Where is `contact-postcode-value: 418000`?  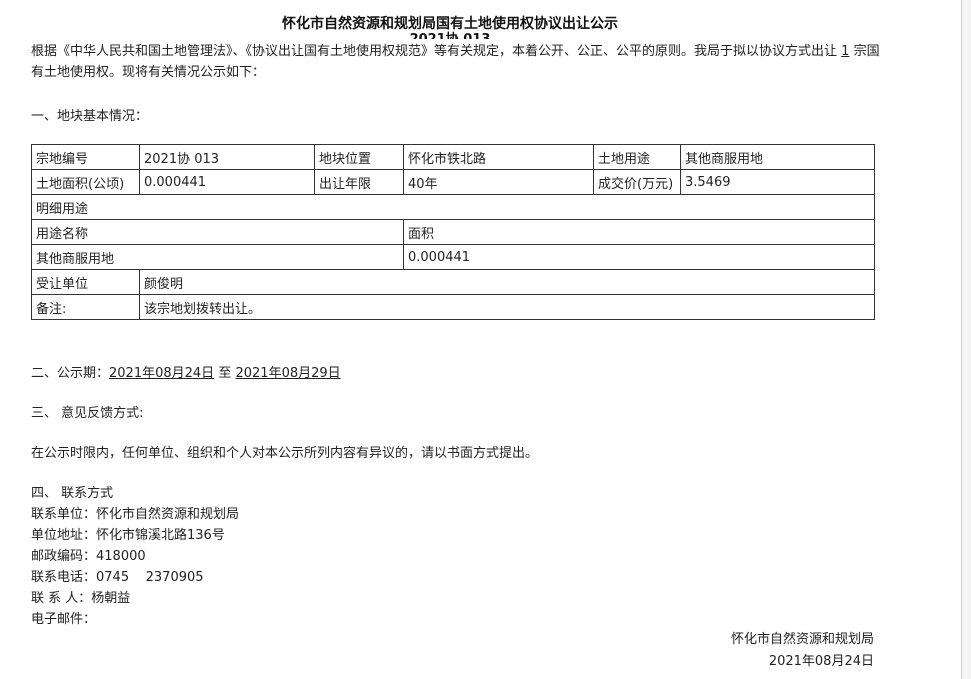
contact-postcode-value: 418000 is located at coordinates (121, 556).